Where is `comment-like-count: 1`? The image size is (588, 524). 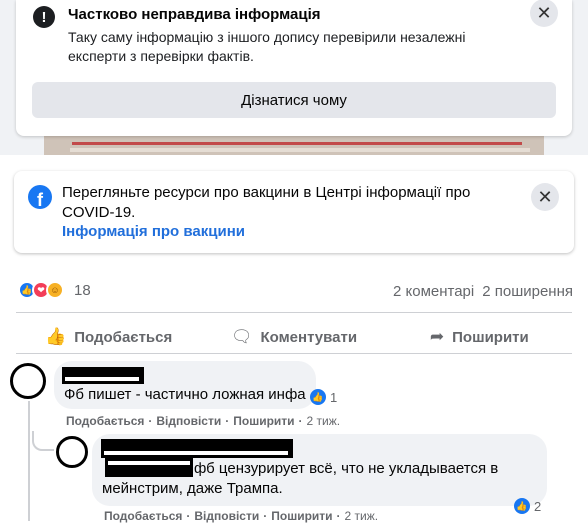
comment-like-count: 1 is located at coordinates (334, 397).